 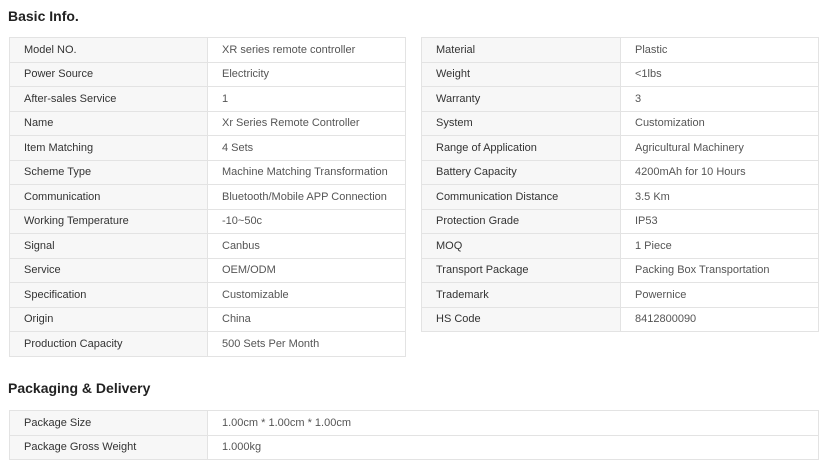 I want to click on table-row: Communication Distance 3.5 Km, so click(x=620, y=197).